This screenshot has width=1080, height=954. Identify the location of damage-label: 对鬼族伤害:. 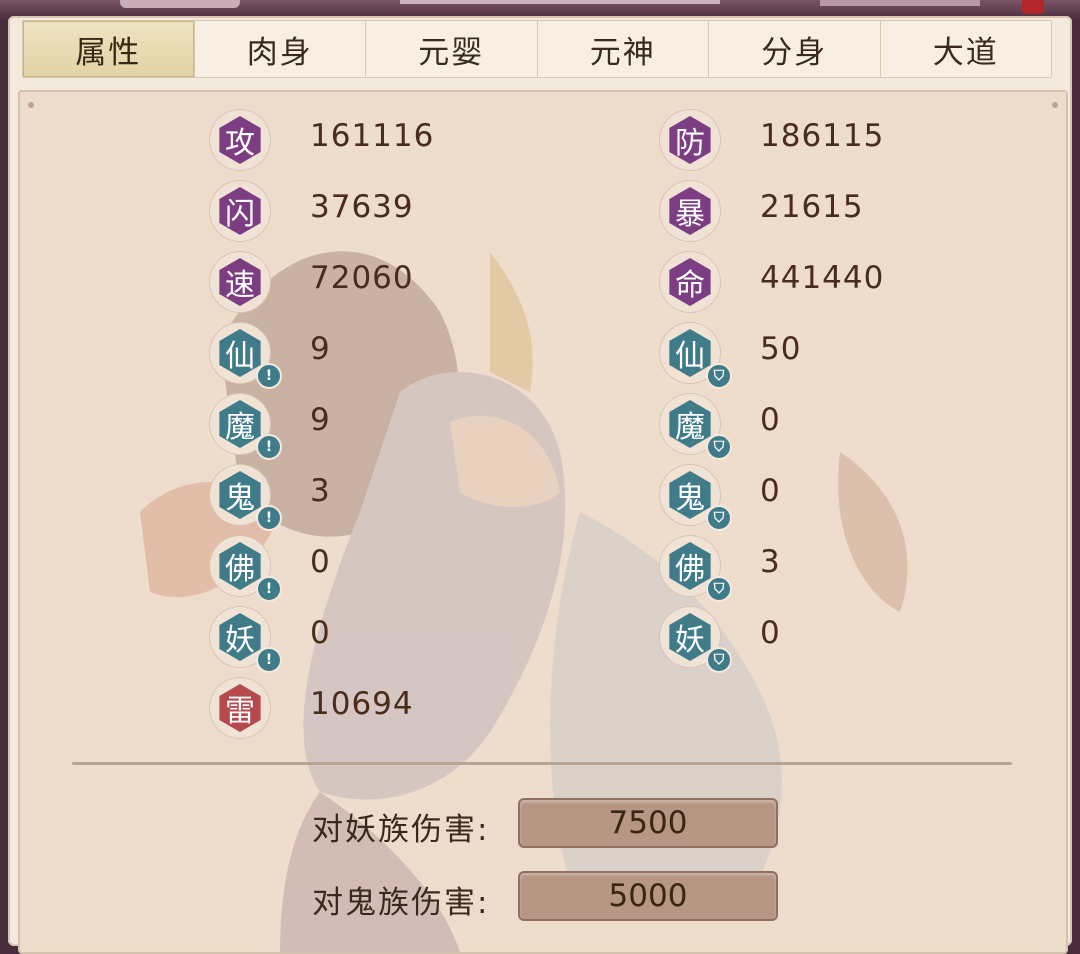
(401, 903).